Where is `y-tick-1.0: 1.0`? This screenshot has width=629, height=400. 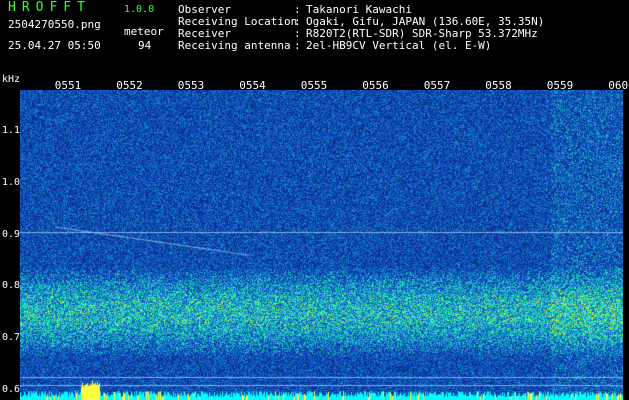 y-tick-1.0: 1.0 is located at coordinates (11, 182).